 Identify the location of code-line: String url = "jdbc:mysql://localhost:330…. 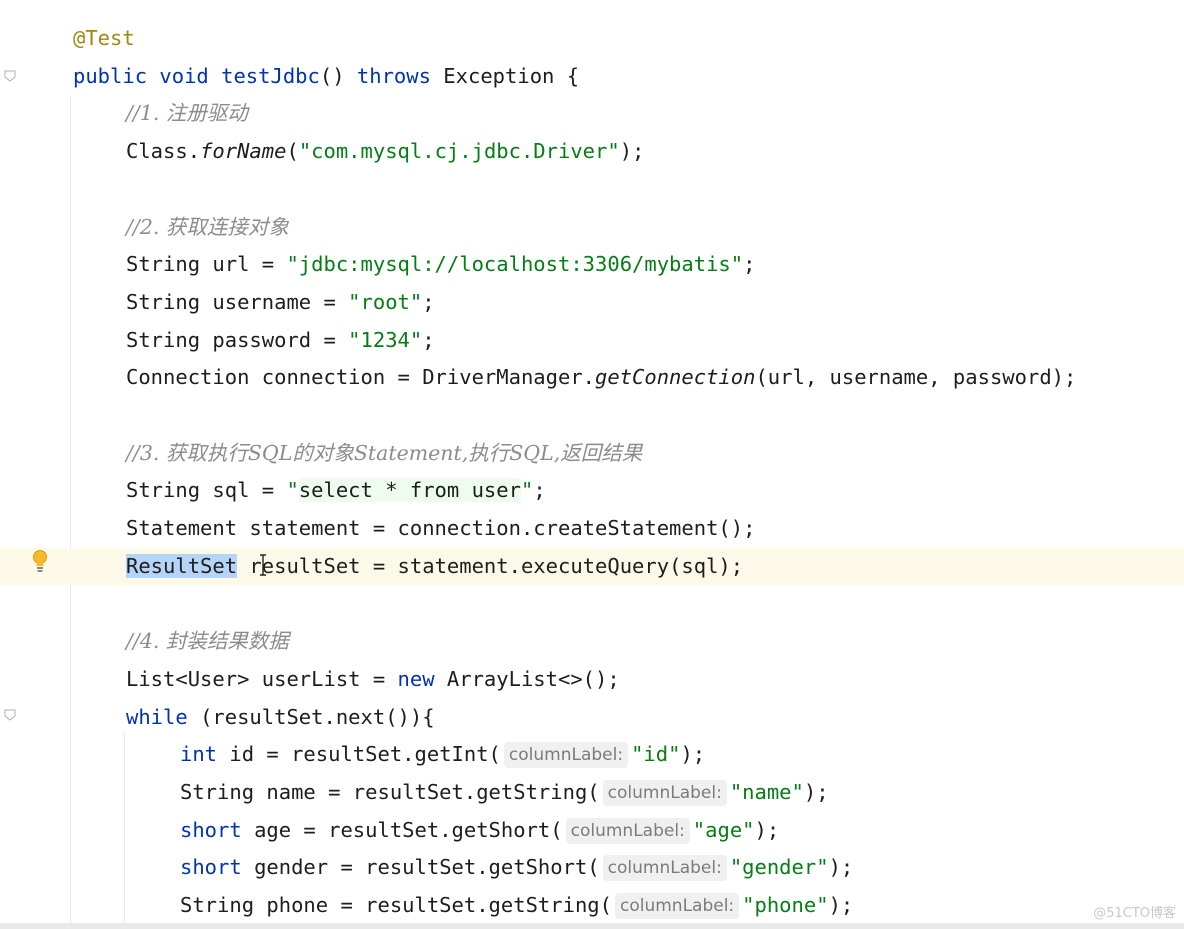
(592, 264).